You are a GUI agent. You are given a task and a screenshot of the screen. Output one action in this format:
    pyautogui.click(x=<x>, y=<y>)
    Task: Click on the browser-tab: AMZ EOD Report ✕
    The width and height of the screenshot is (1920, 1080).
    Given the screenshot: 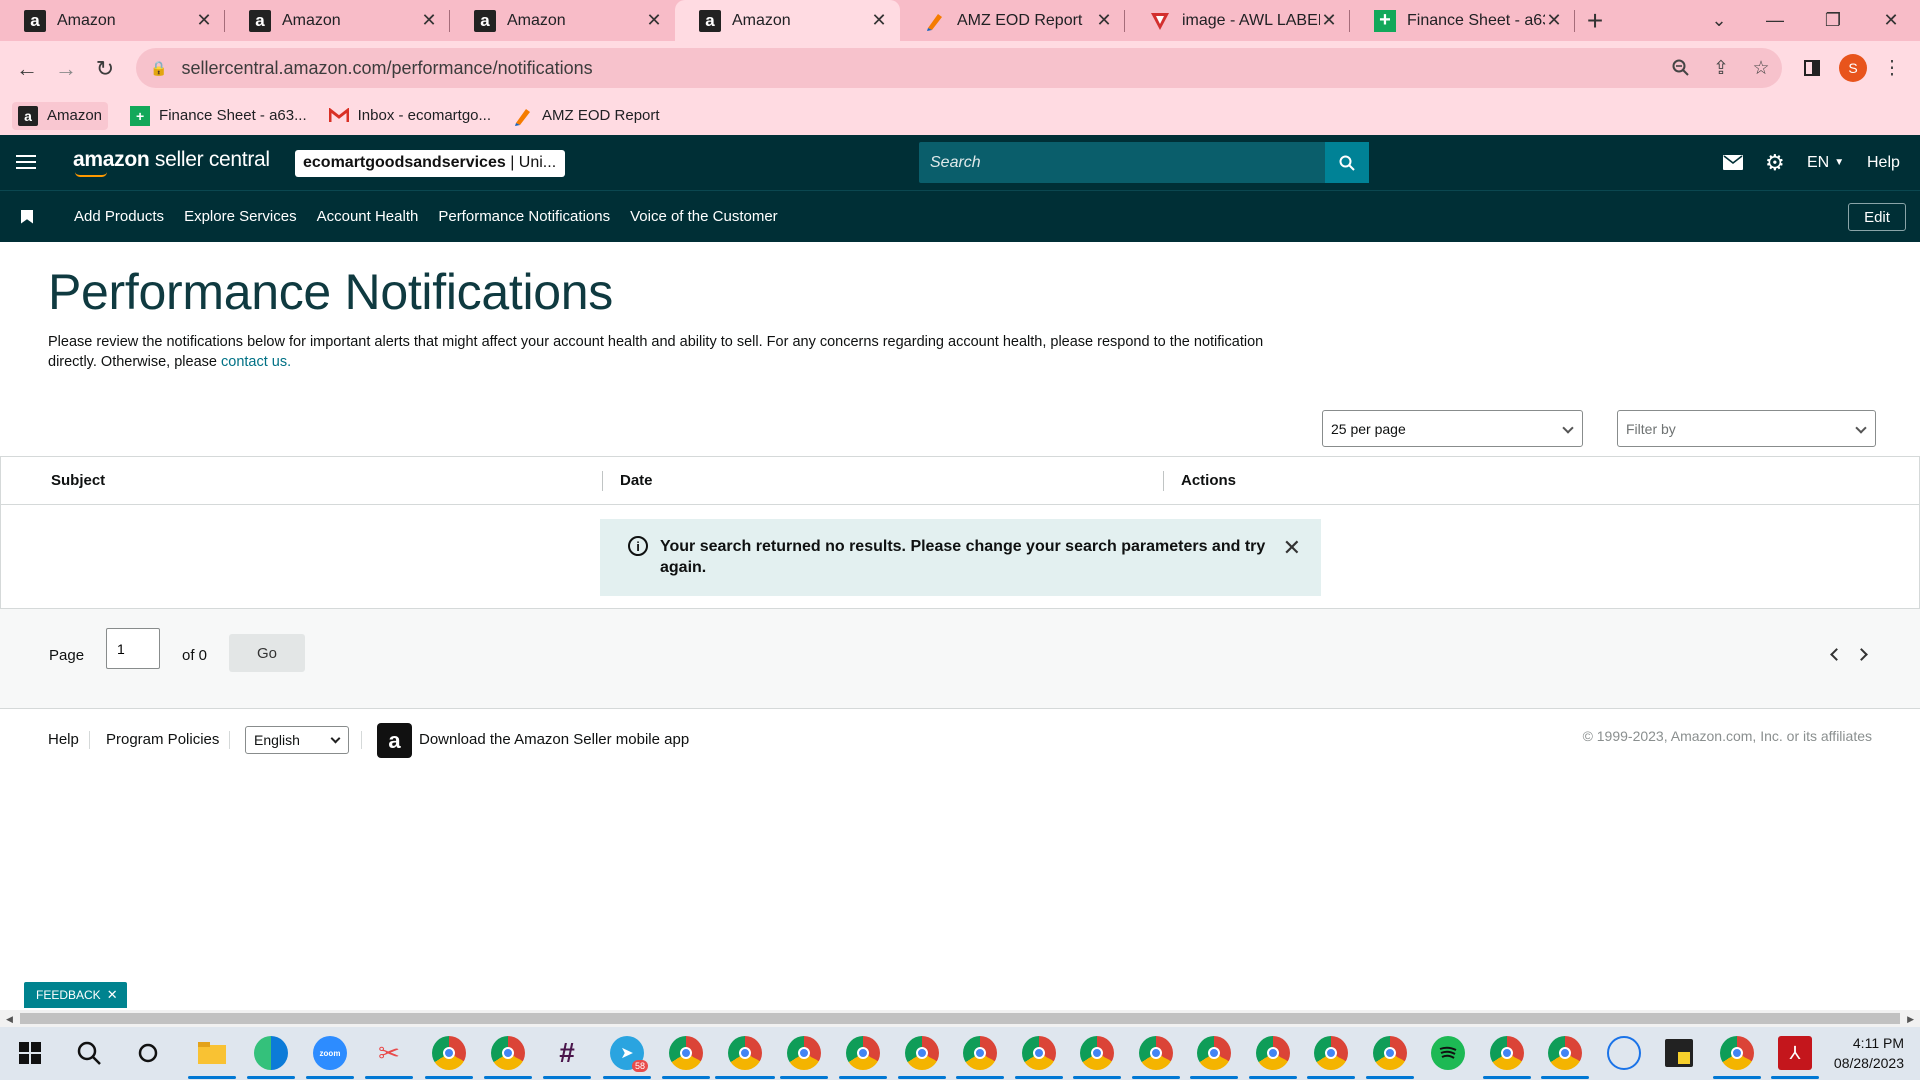 What is the action you would take?
    pyautogui.click(x=1012, y=20)
    